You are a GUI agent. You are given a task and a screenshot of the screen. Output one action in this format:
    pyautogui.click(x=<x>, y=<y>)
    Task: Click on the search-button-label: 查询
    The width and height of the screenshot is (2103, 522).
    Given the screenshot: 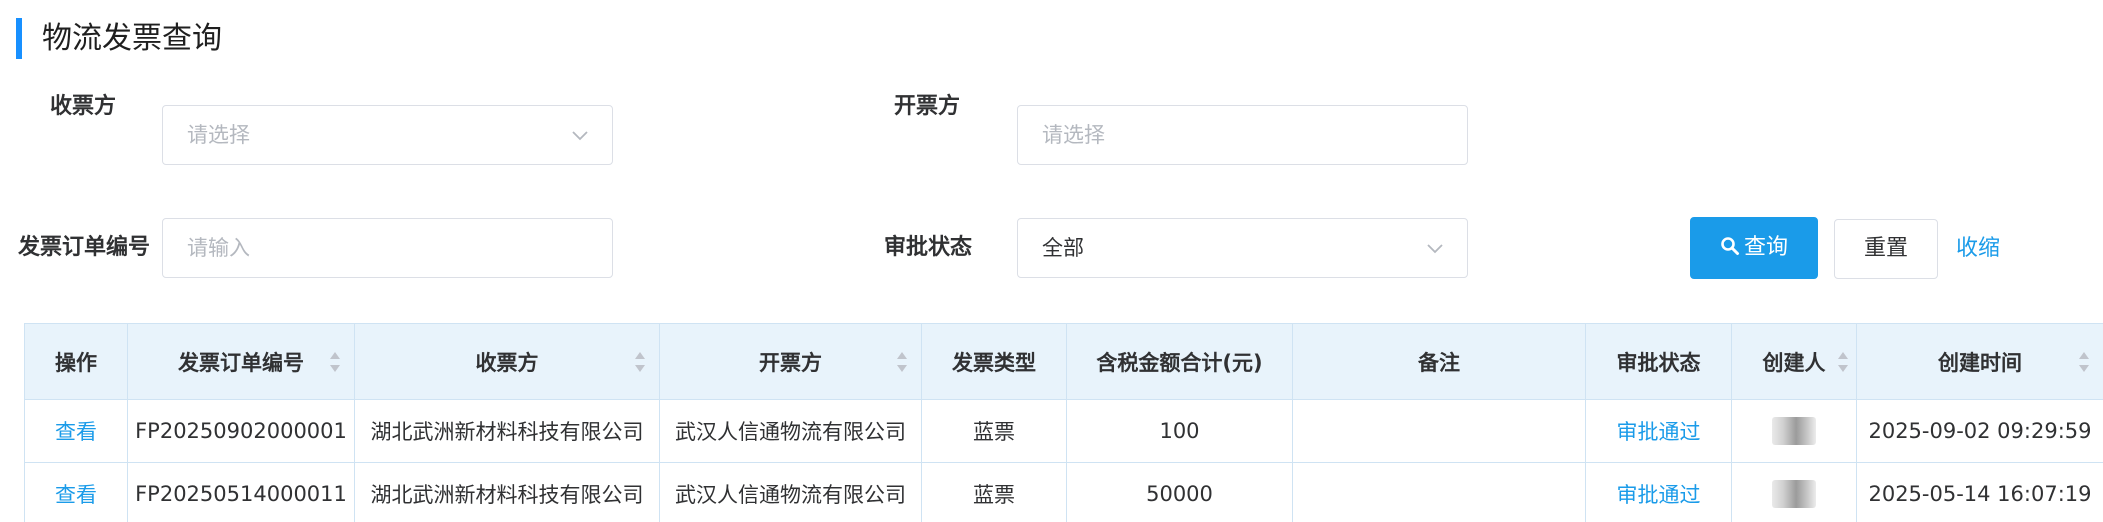 What is the action you would take?
    pyautogui.click(x=1765, y=247)
    